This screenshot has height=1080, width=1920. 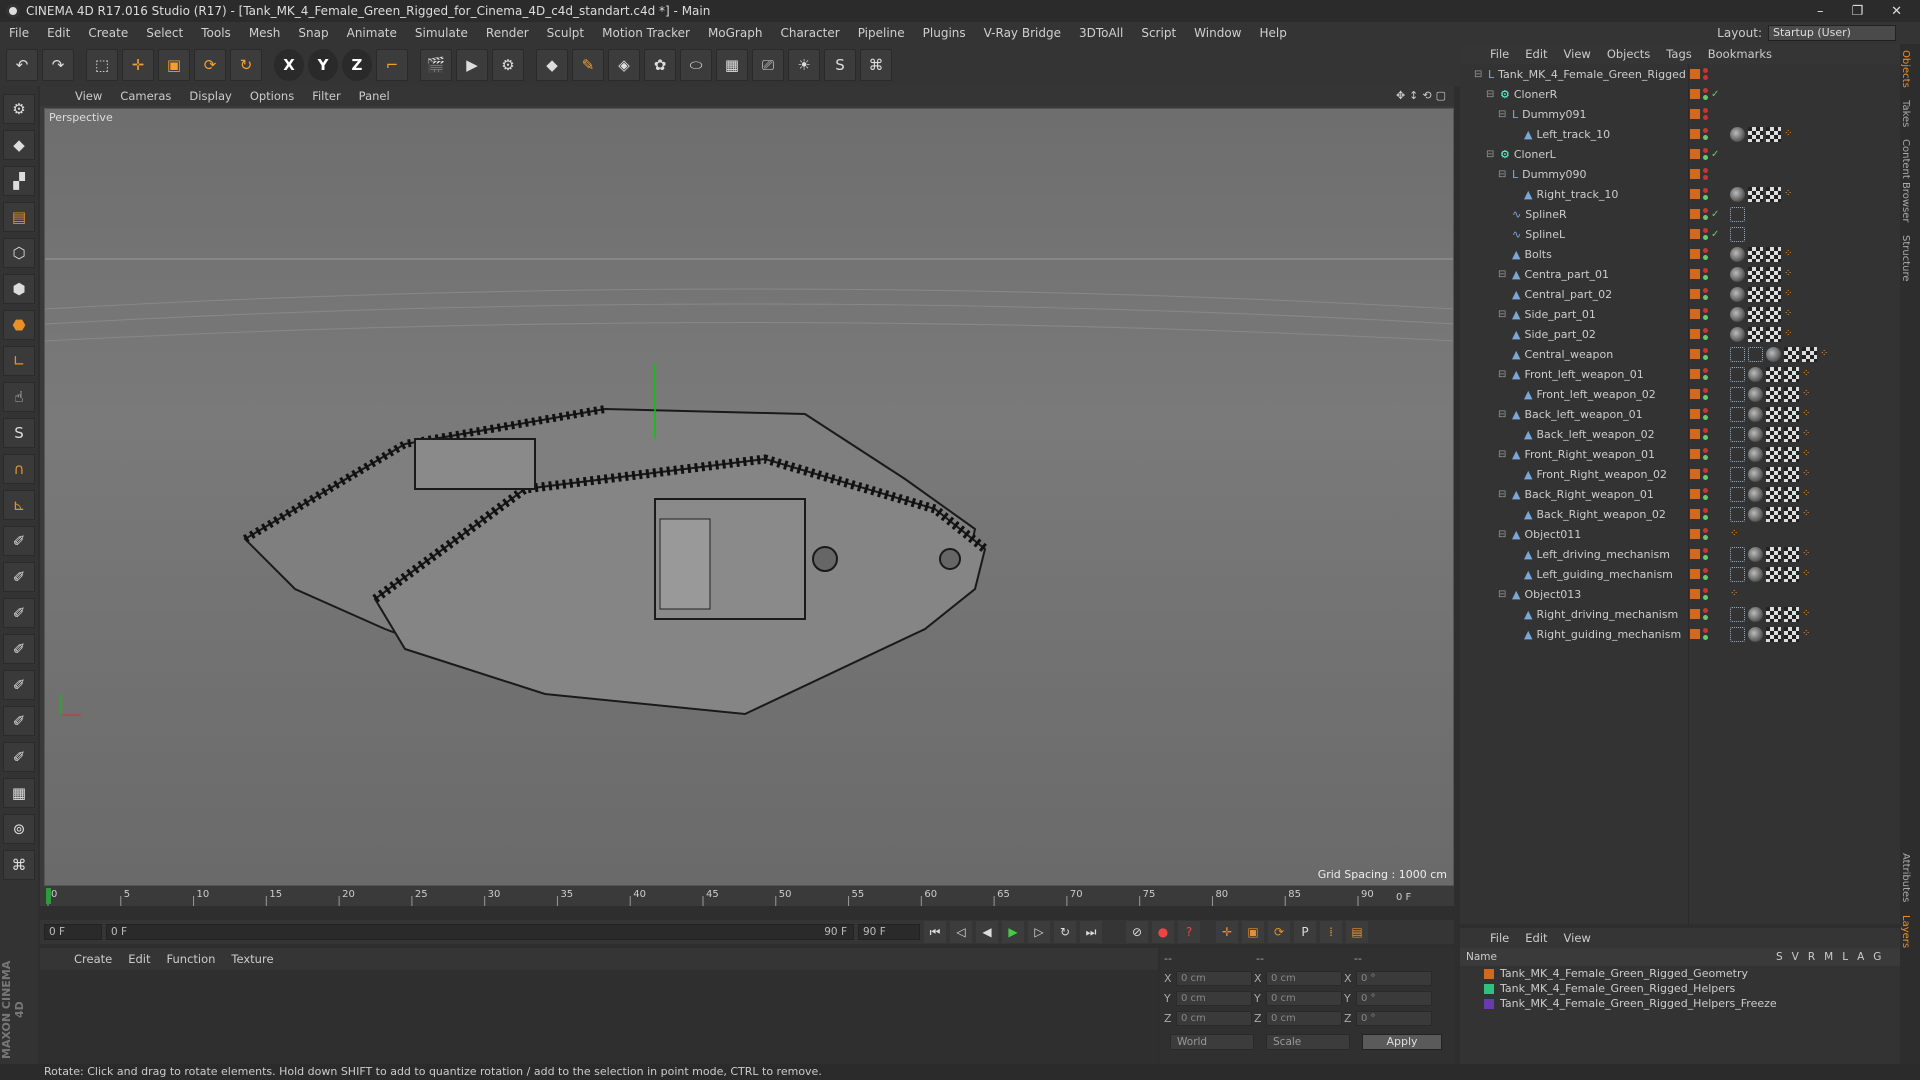 What do you see at coordinates (313, 33) in the screenshot?
I see `menu-item-snap: Snap` at bounding box center [313, 33].